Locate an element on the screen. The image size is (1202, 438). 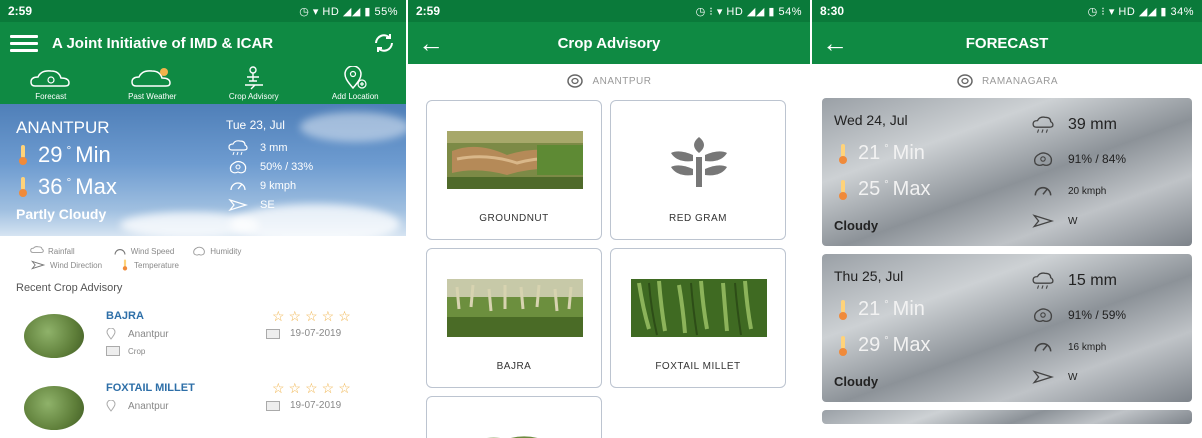
status-time: 8:30 is located at coordinates (832, 11).